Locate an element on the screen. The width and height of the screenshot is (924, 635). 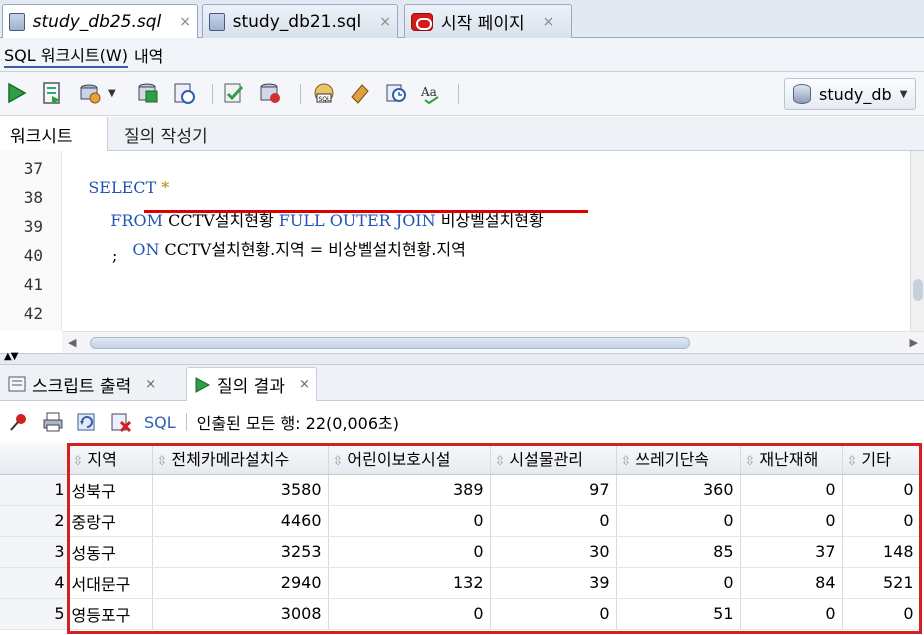
table-cell: 97 is located at coordinates (553, 490).